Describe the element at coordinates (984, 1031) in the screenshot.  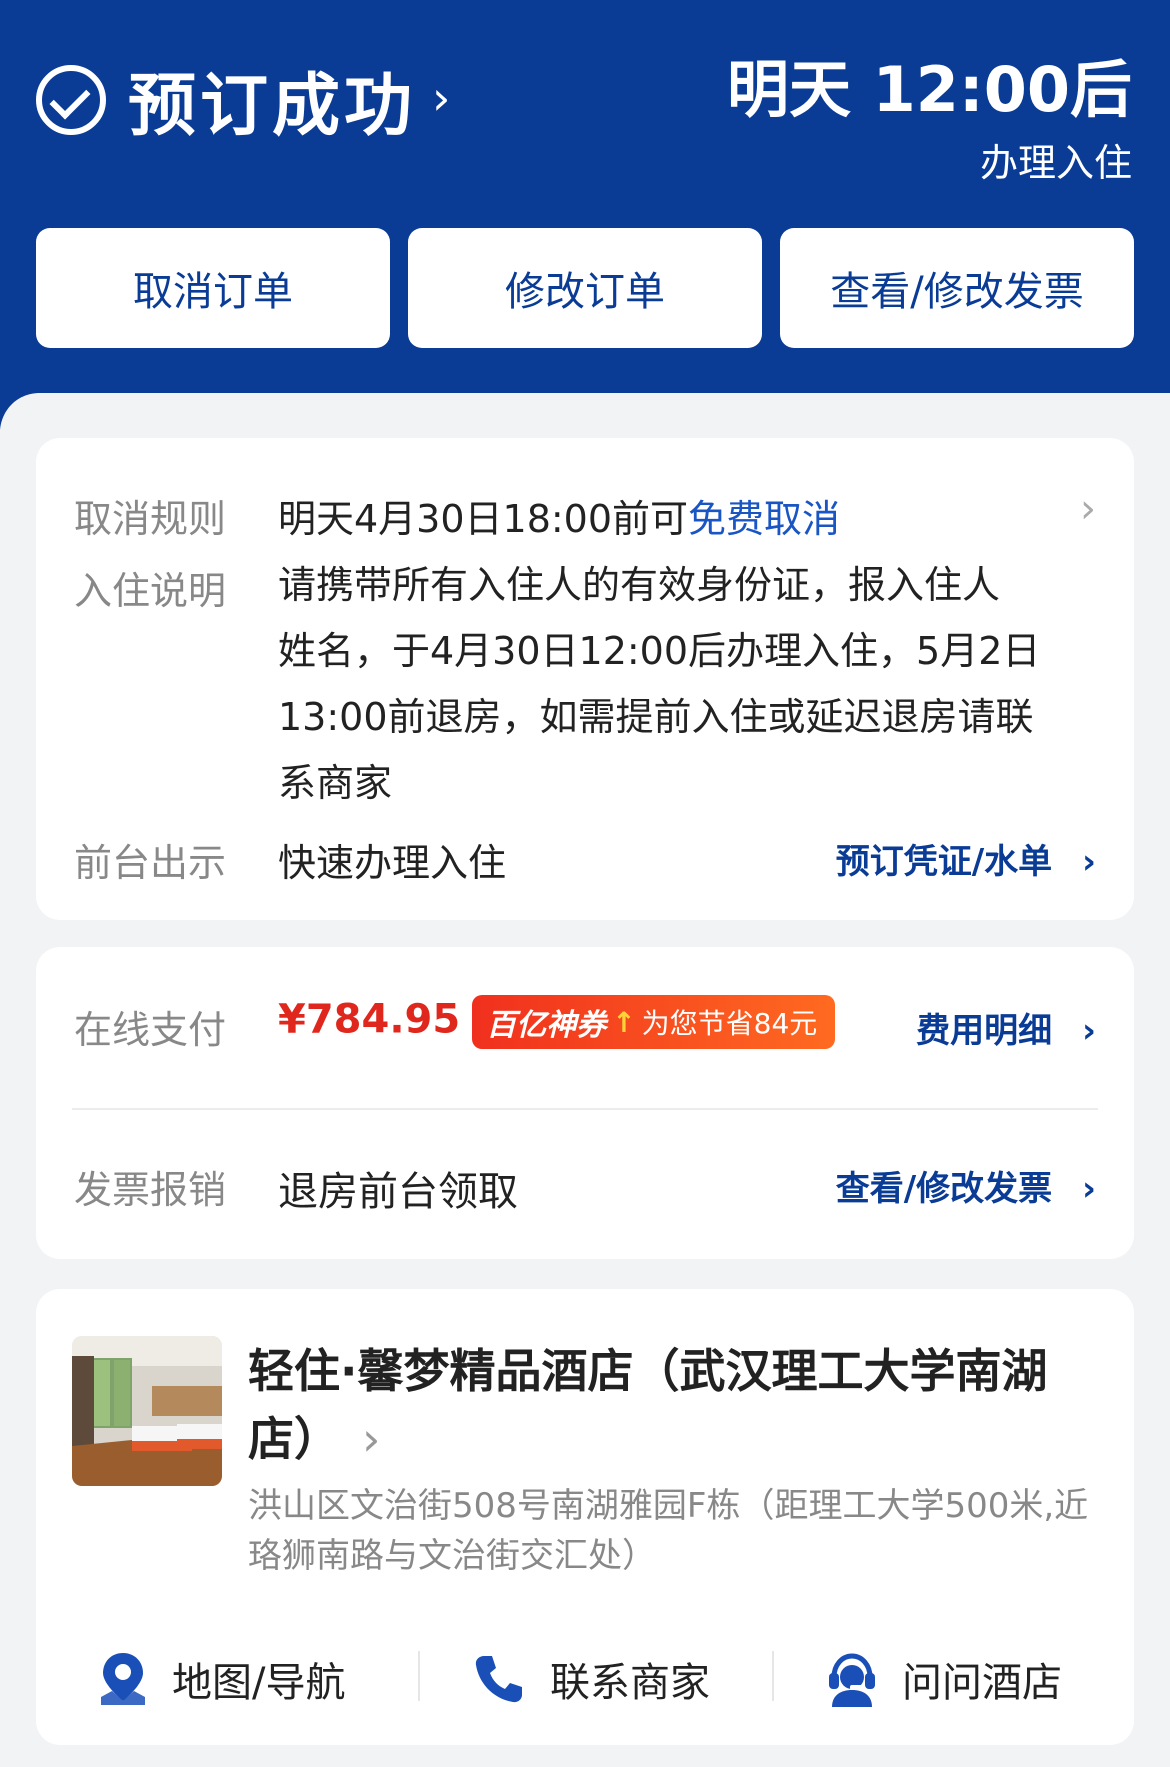
I see `fee-detail-label: 费用明细` at that location.